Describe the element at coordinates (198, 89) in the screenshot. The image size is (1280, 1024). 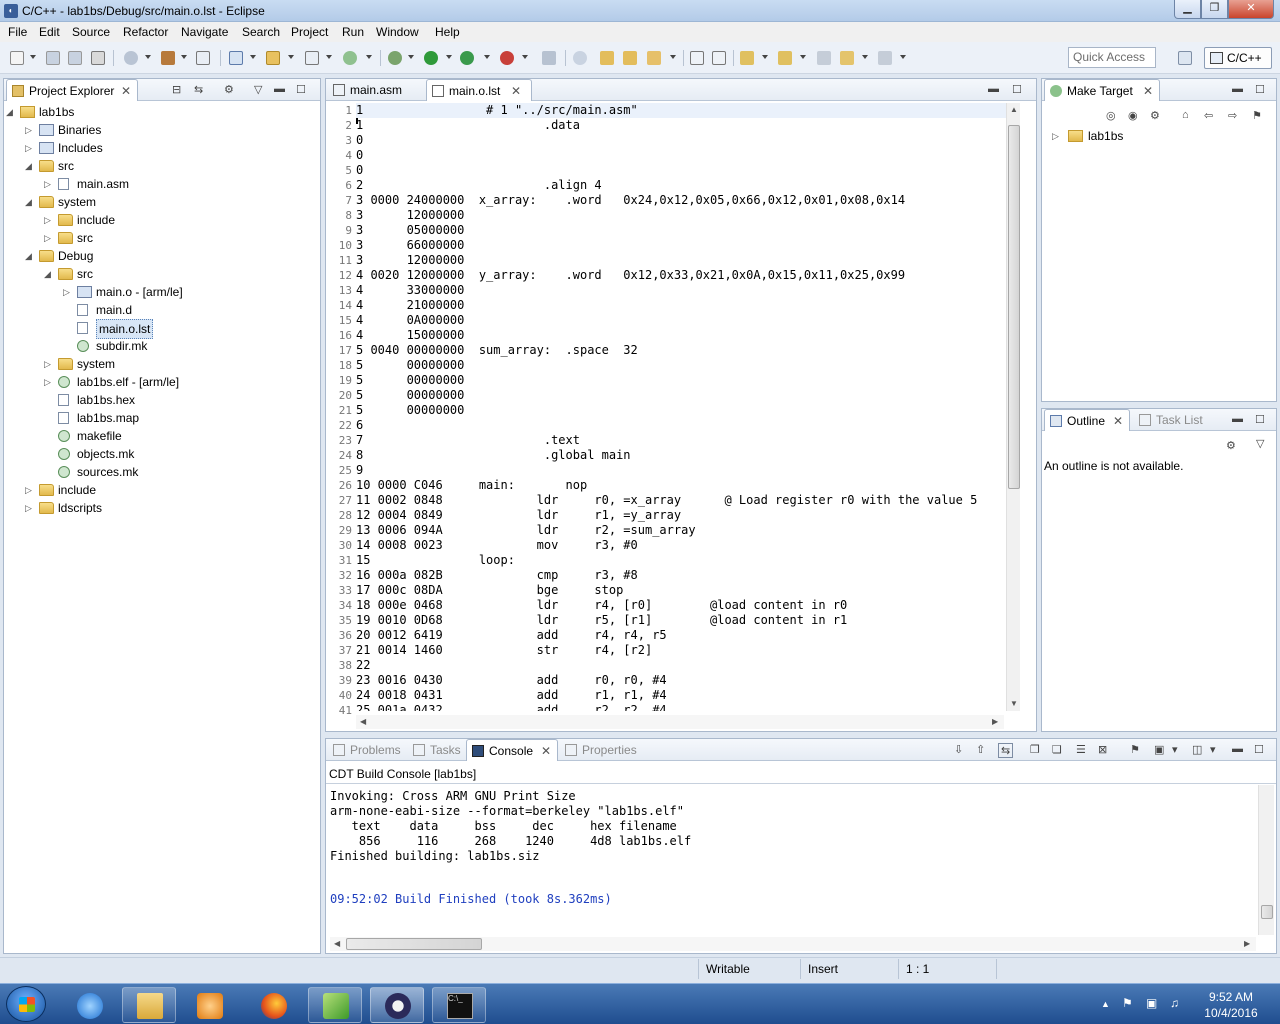
I see `link-with-editor-icon: ⇆` at that location.